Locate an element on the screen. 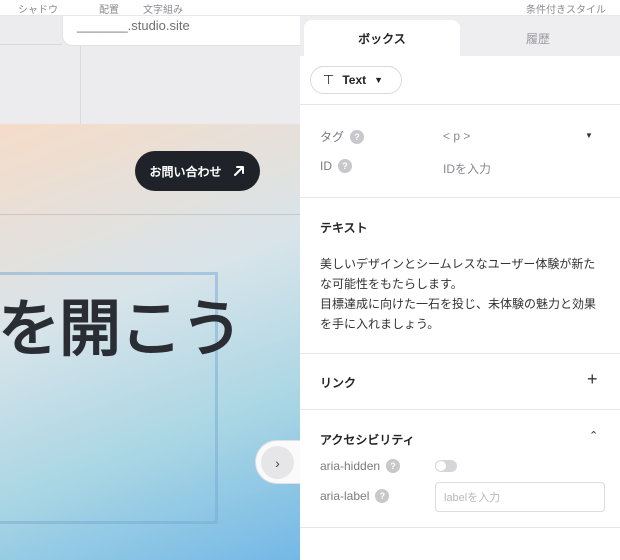  contact-button: お問い合わせ is located at coordinates (197, 171).